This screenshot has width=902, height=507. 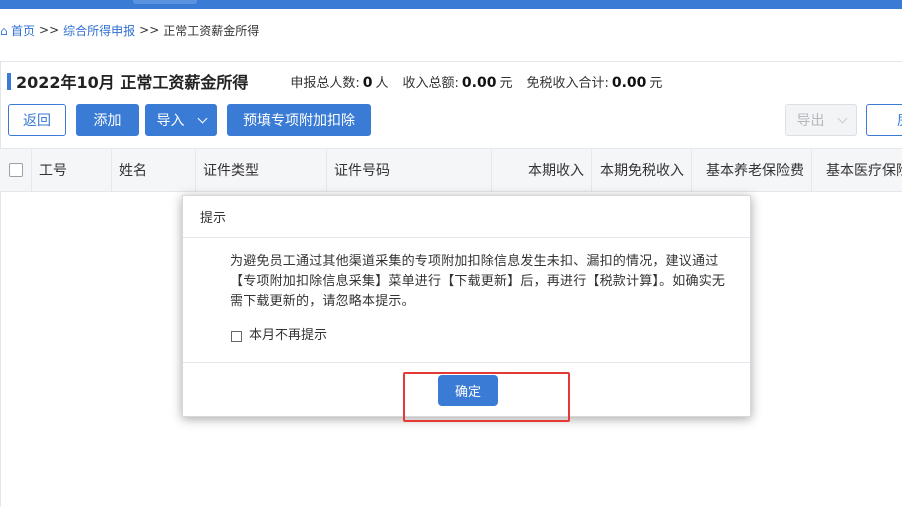 What do you see at coordinates (567, 83) in the screenshot?
I see `summary-exempt-label: 免税收入合计:` at bounding box center [567, 83].